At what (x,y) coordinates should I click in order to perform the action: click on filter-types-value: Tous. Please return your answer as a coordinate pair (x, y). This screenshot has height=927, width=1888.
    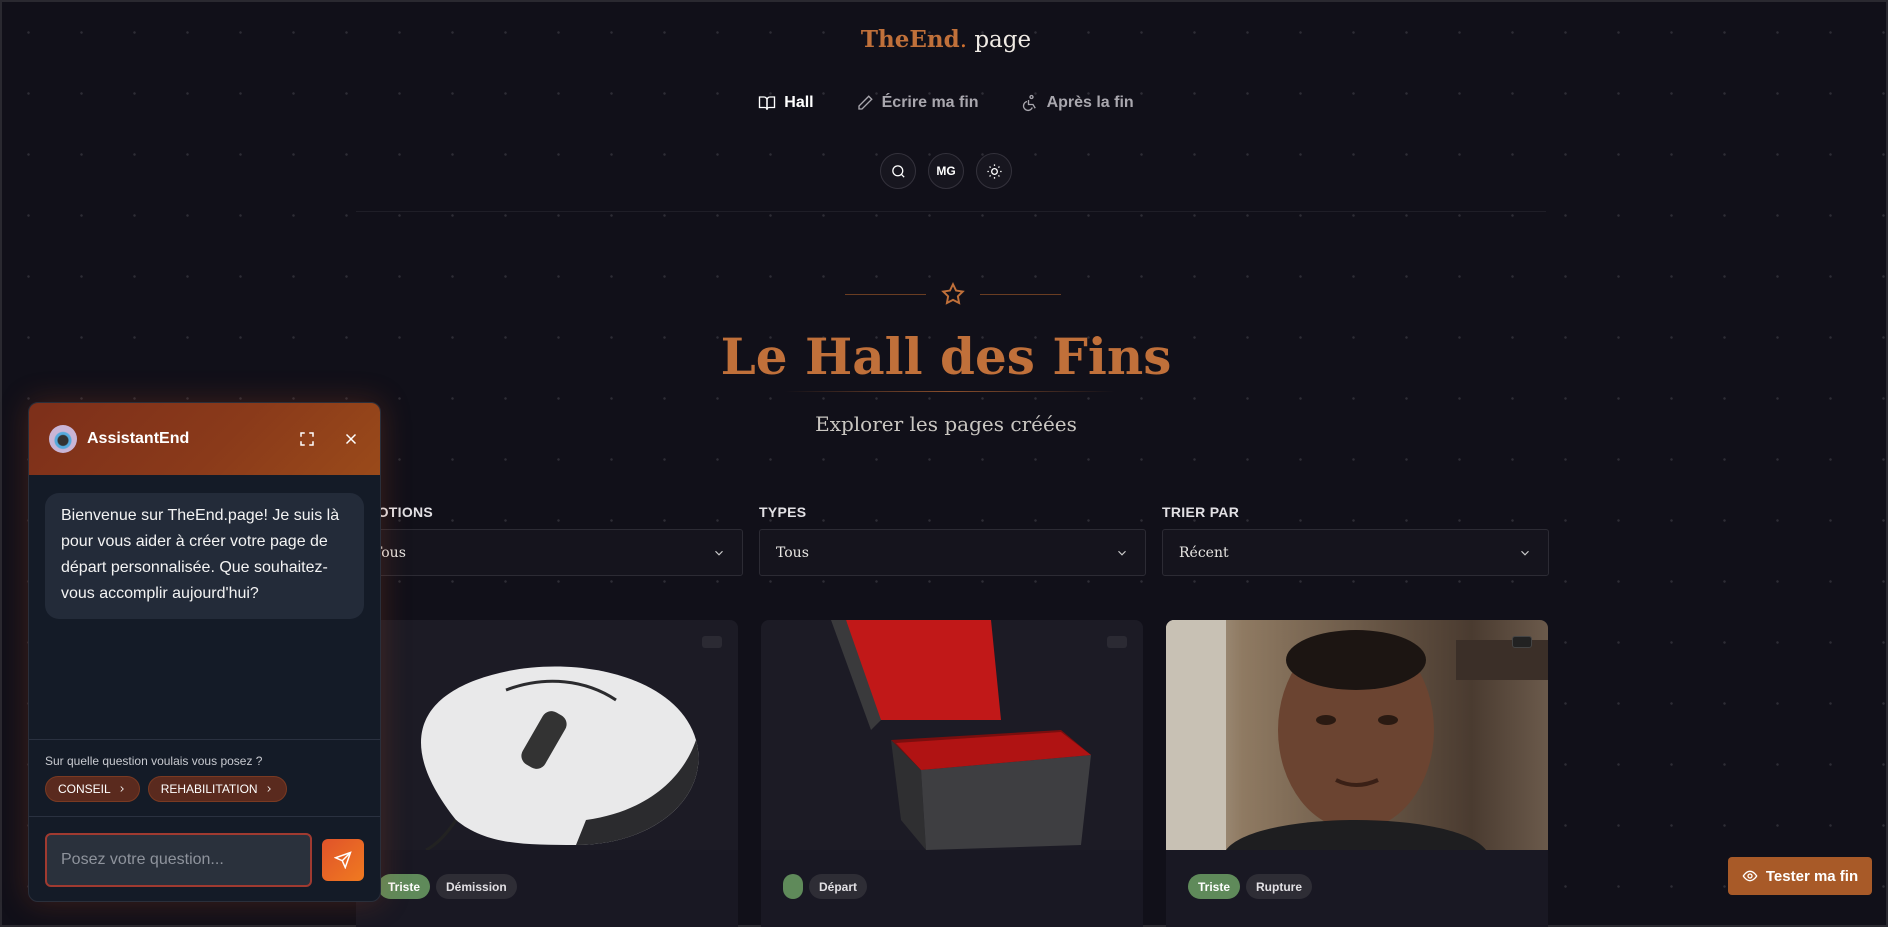
    Looking at the image, I should click on (792, 552).